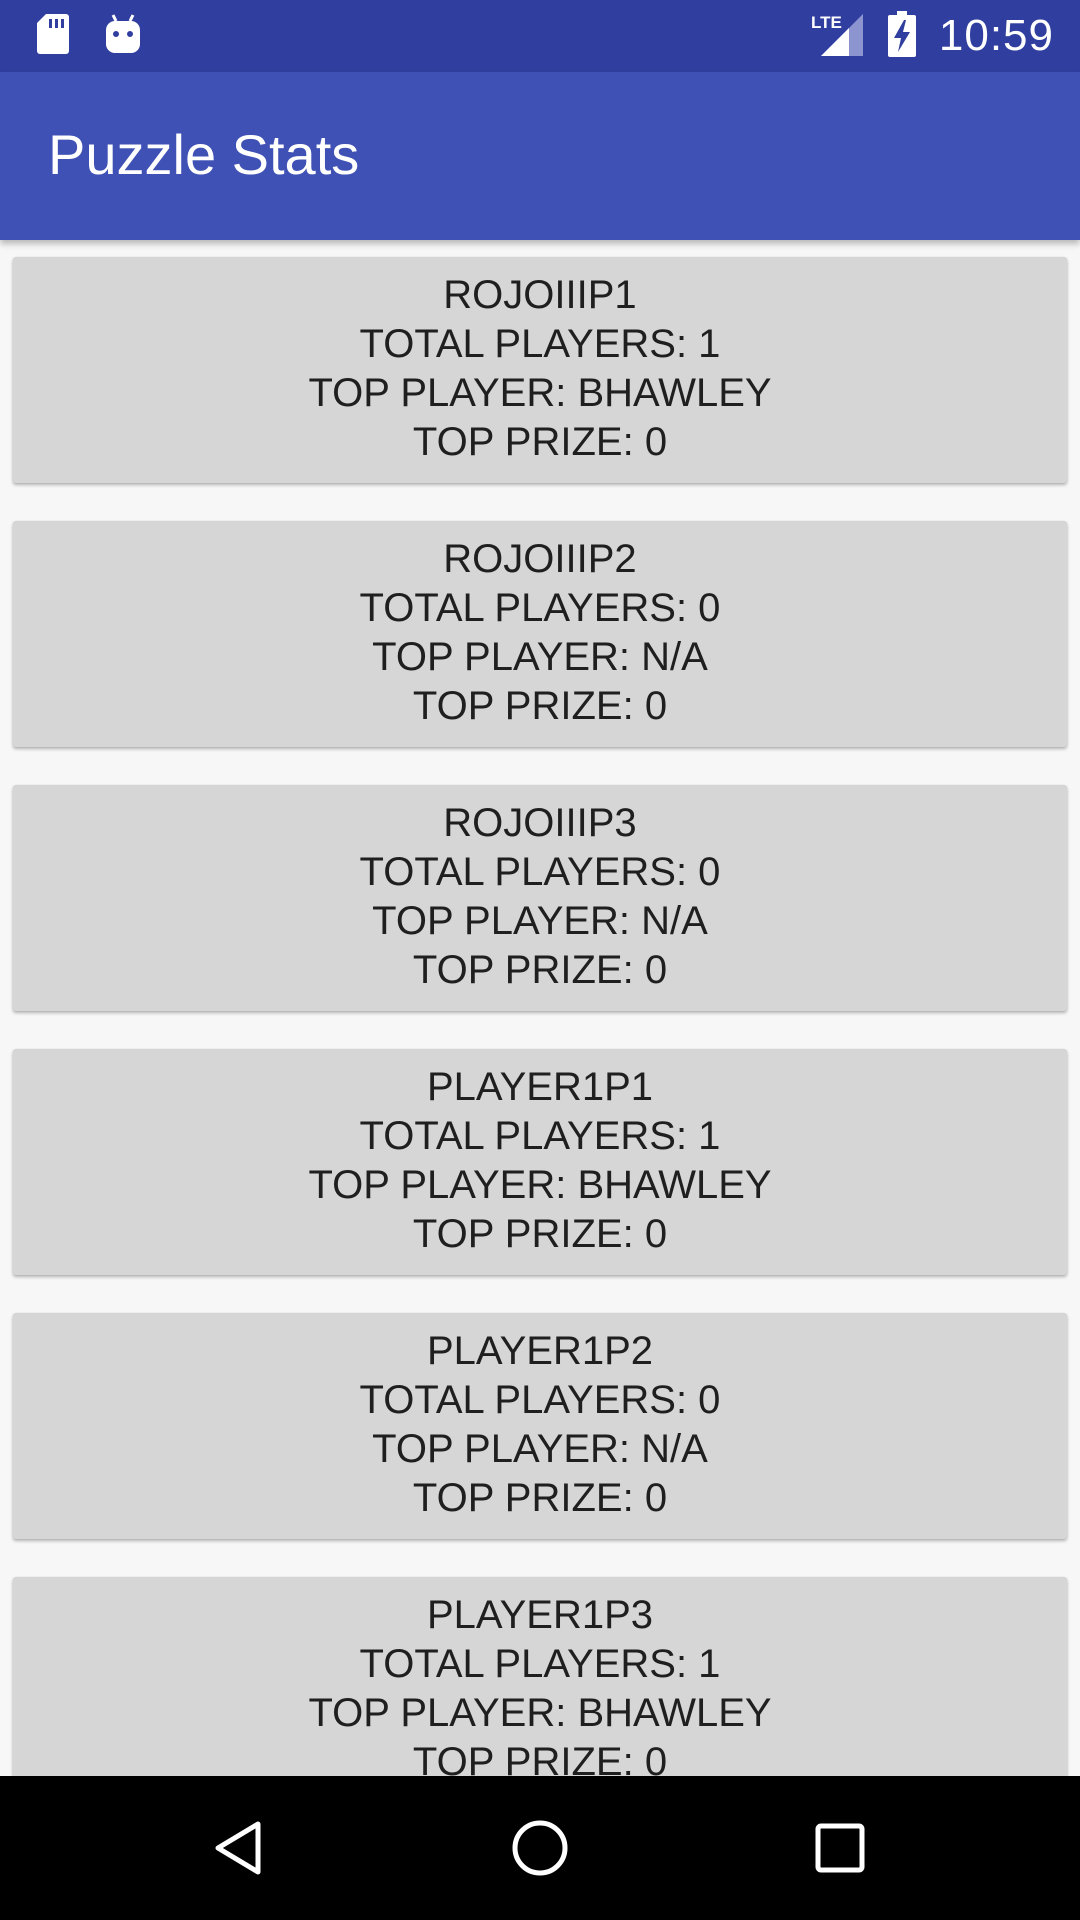 This screenshot has height=1920, width=1080. Describe the element at coordinates (540, 1351) in the screenshot. I see `puzzle-name: PLAYER1P2` at that location.